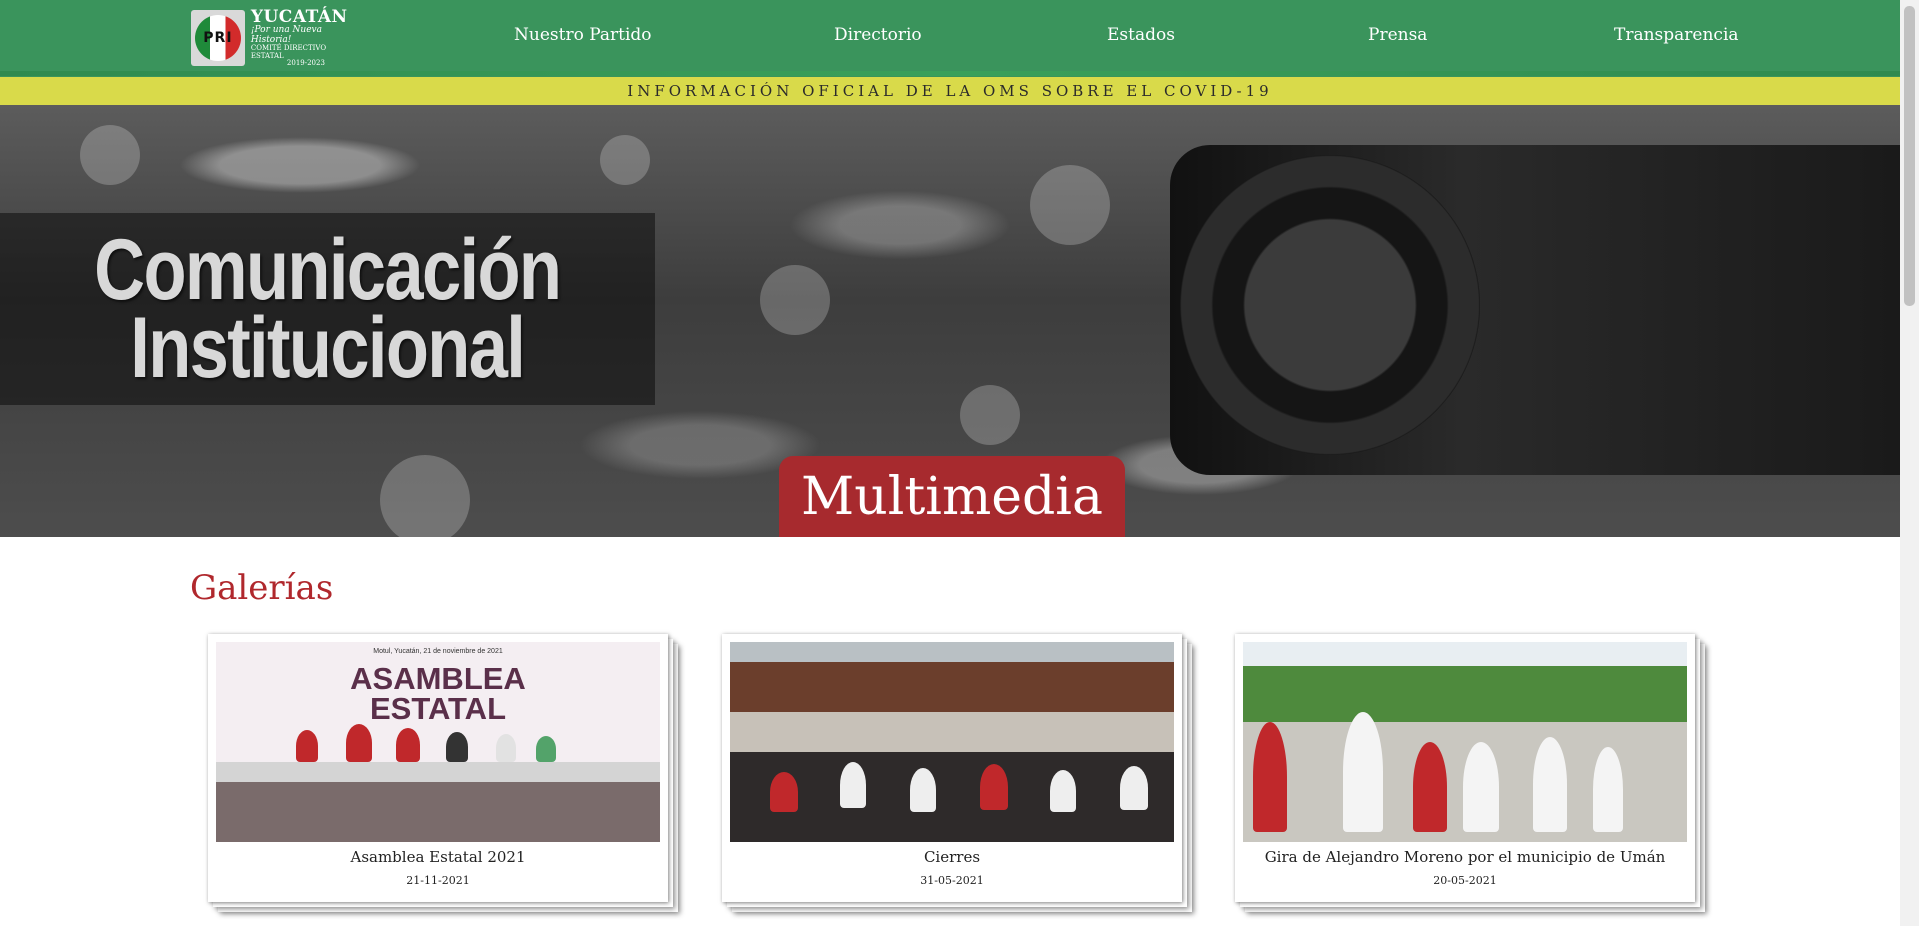 Image resolution: width=1919 pixels, height=926 pixels. I want to click on photo-heading: ASAMBLEA ESTATAL, so click(438, 693).